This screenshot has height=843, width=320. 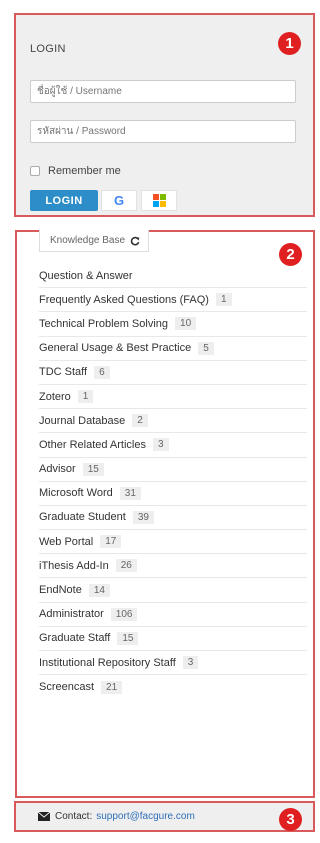 I want to click on kb-item: Graduate Student 39, so click(x=173, y=518).